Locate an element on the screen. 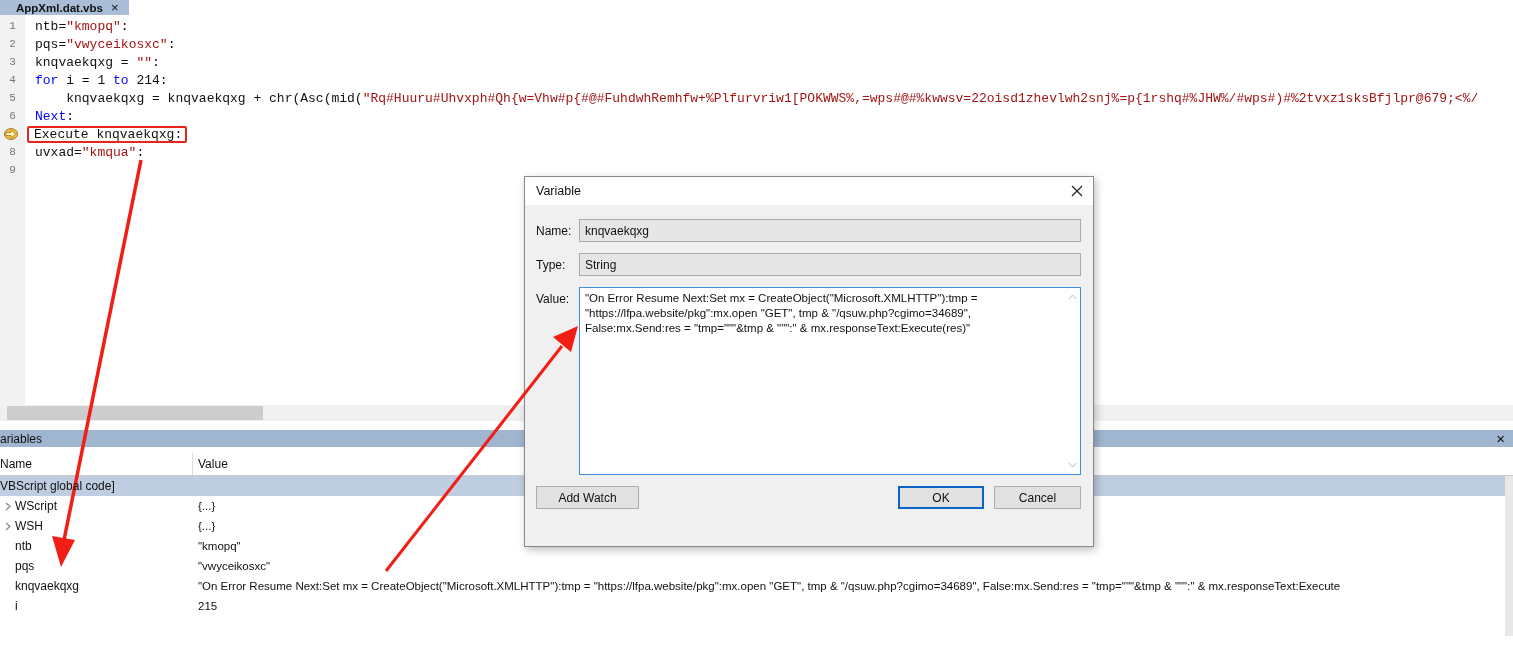  line-number: 4 is located at coordinates (12, 80).